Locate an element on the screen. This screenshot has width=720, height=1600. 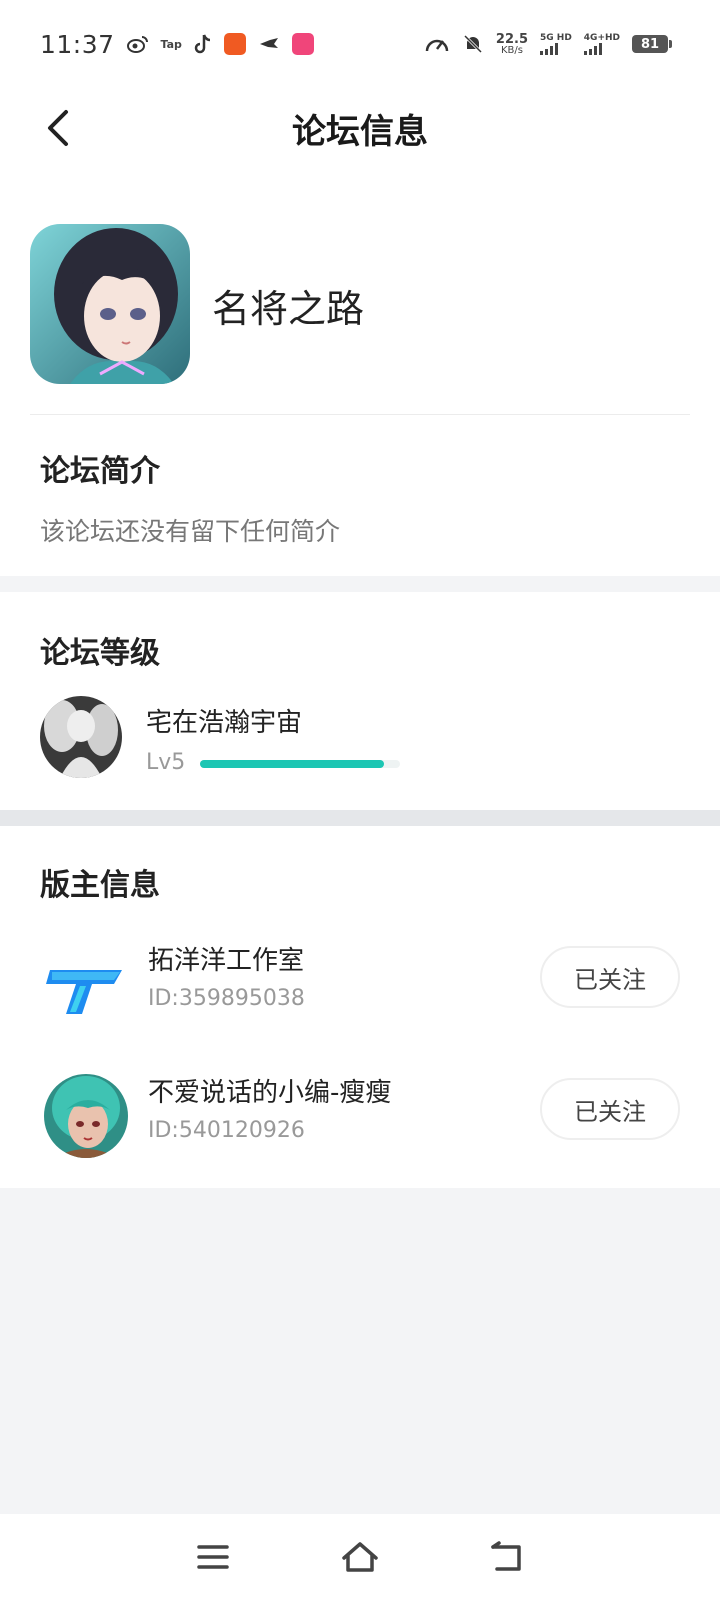
intro-title: 论坛简介 is located at coordinates (100, 471).